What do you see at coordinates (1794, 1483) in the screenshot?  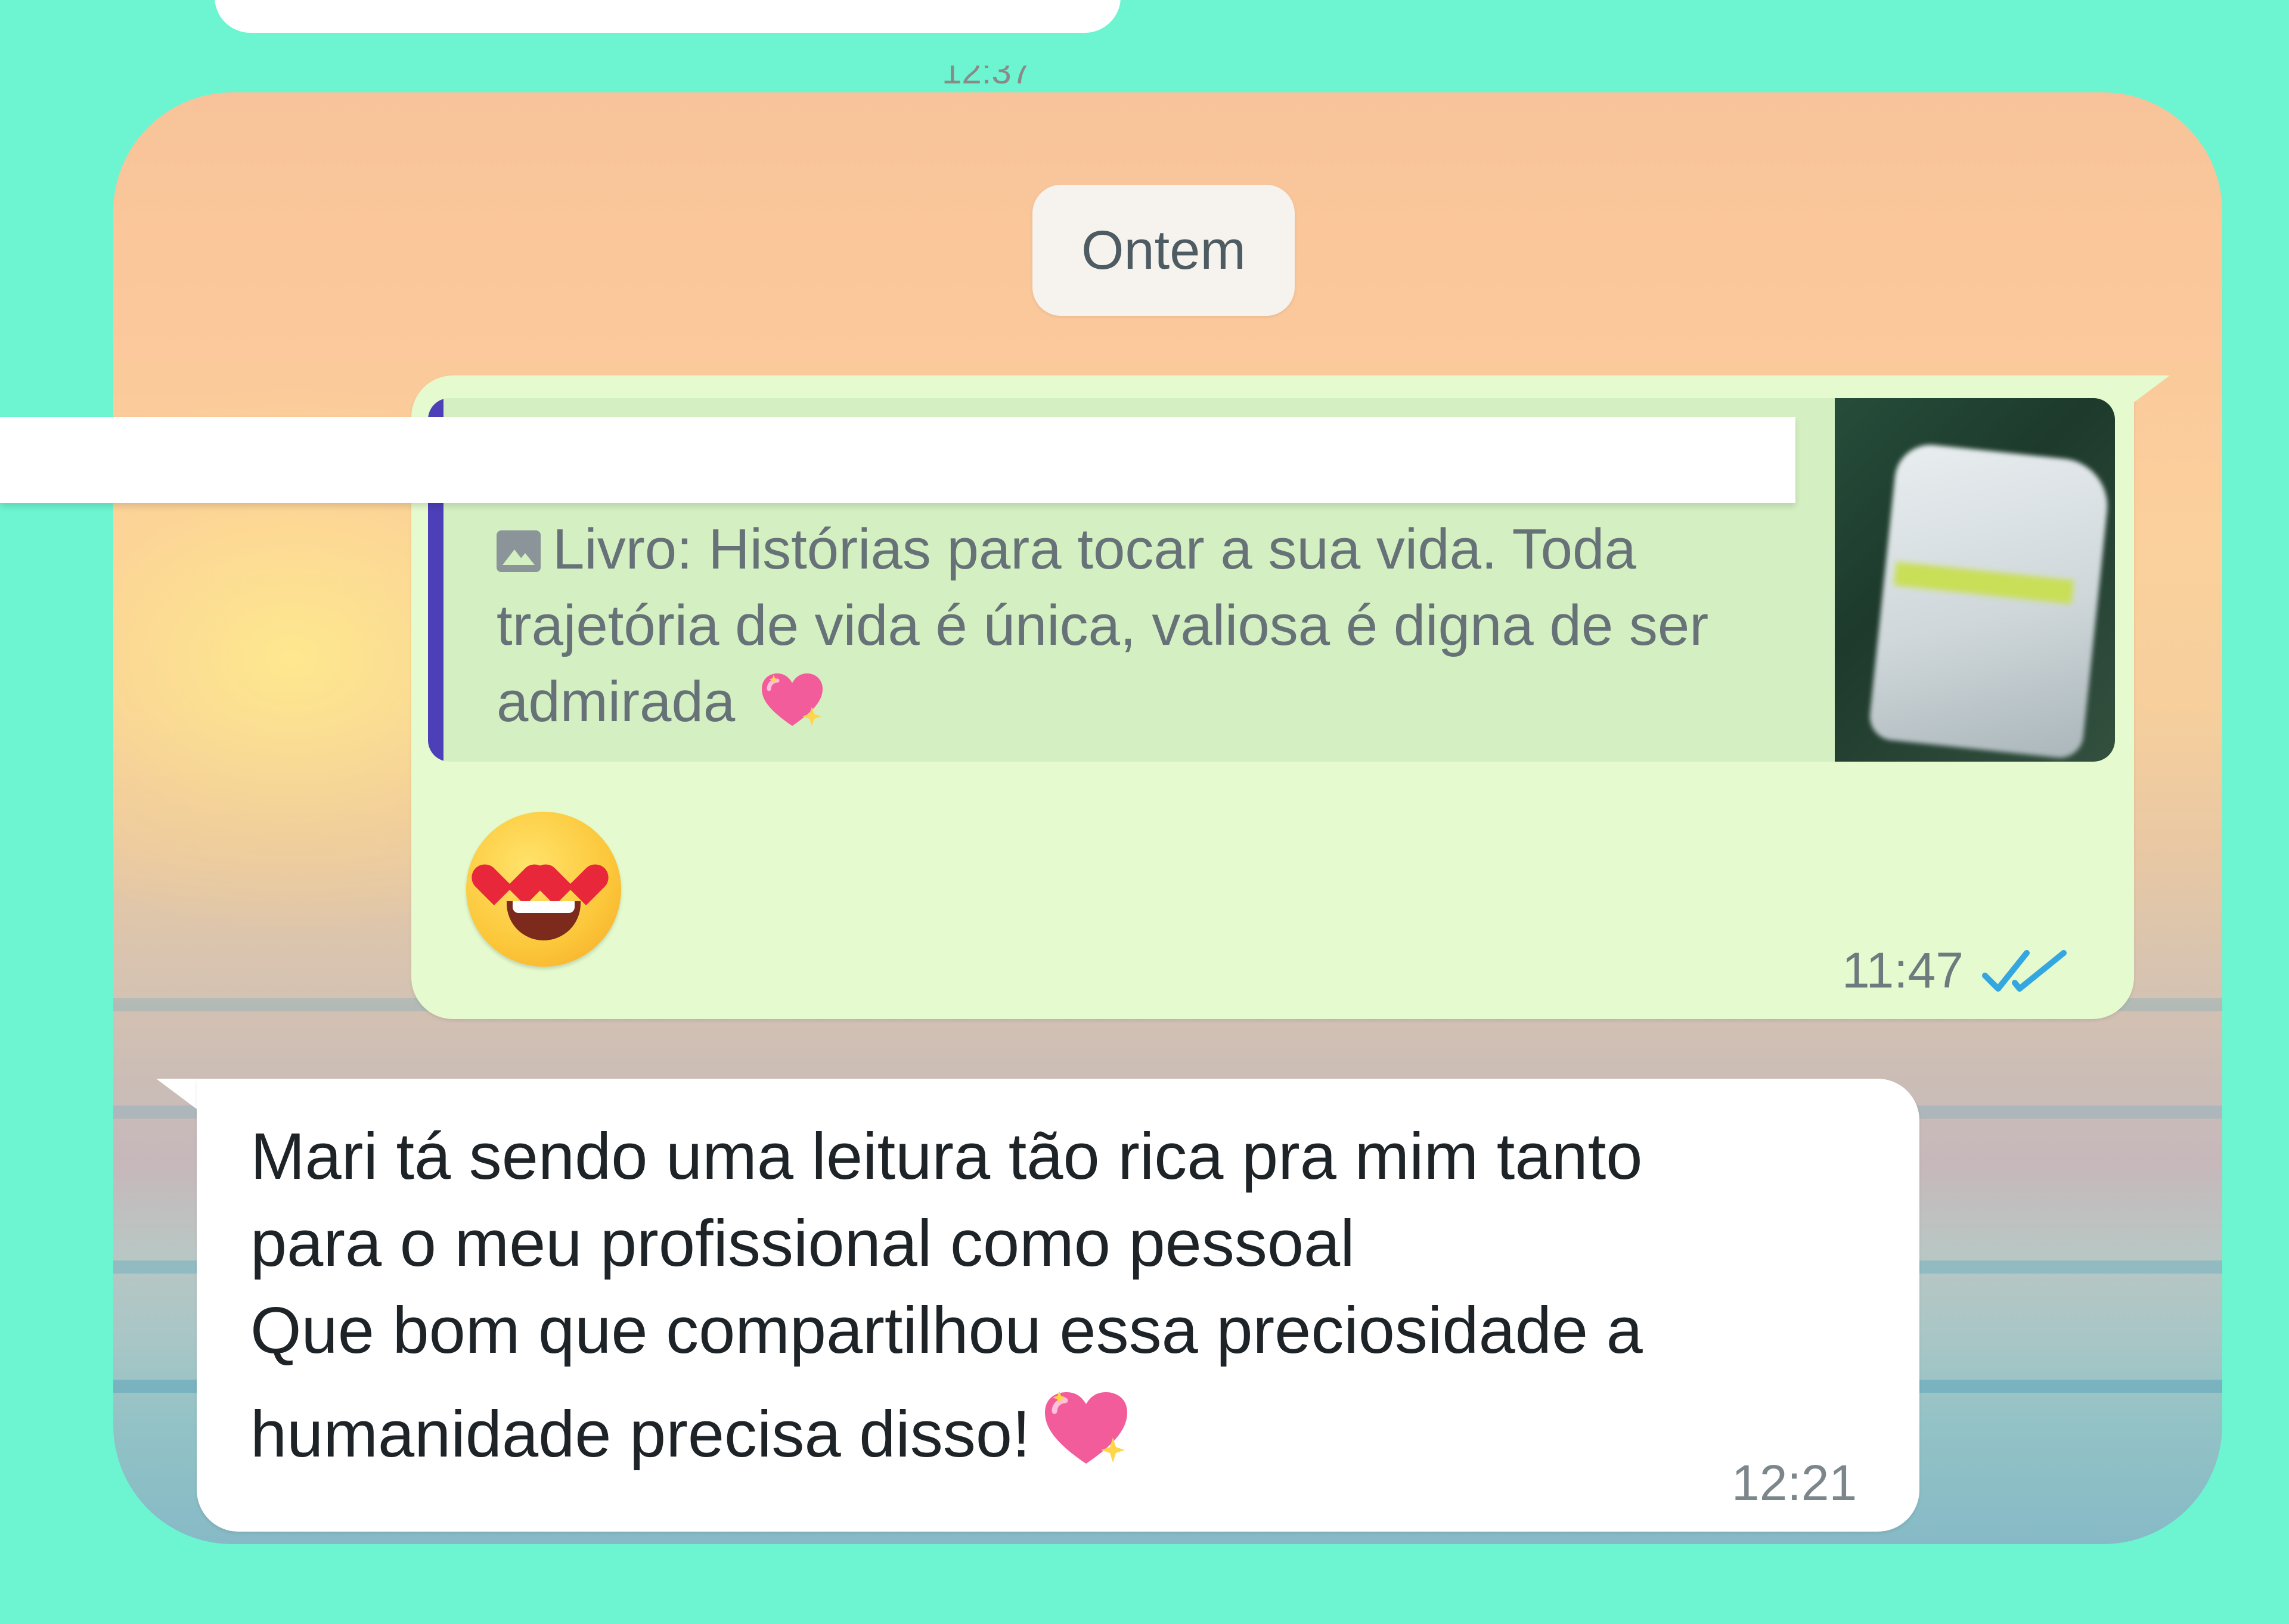 I see `incoming-message-time: 12:21` at bounding box center [1794, 1483].